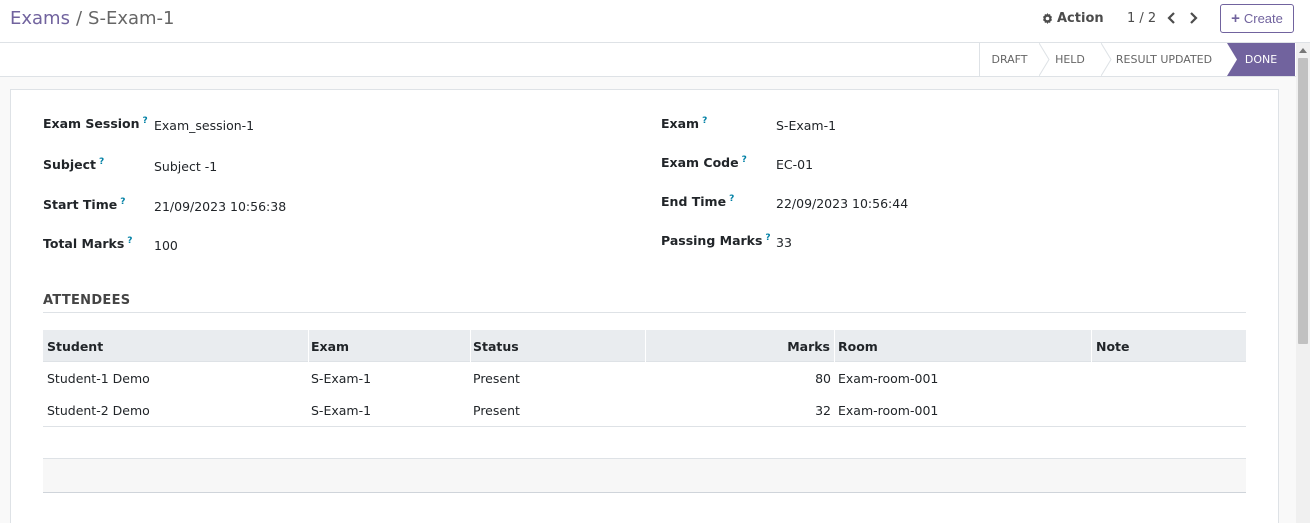  What do you see at coordinates (131, 18) in the screenshot?
I see `breadcrumb-current: S-Exam-1` at bounding box center [131, 18].